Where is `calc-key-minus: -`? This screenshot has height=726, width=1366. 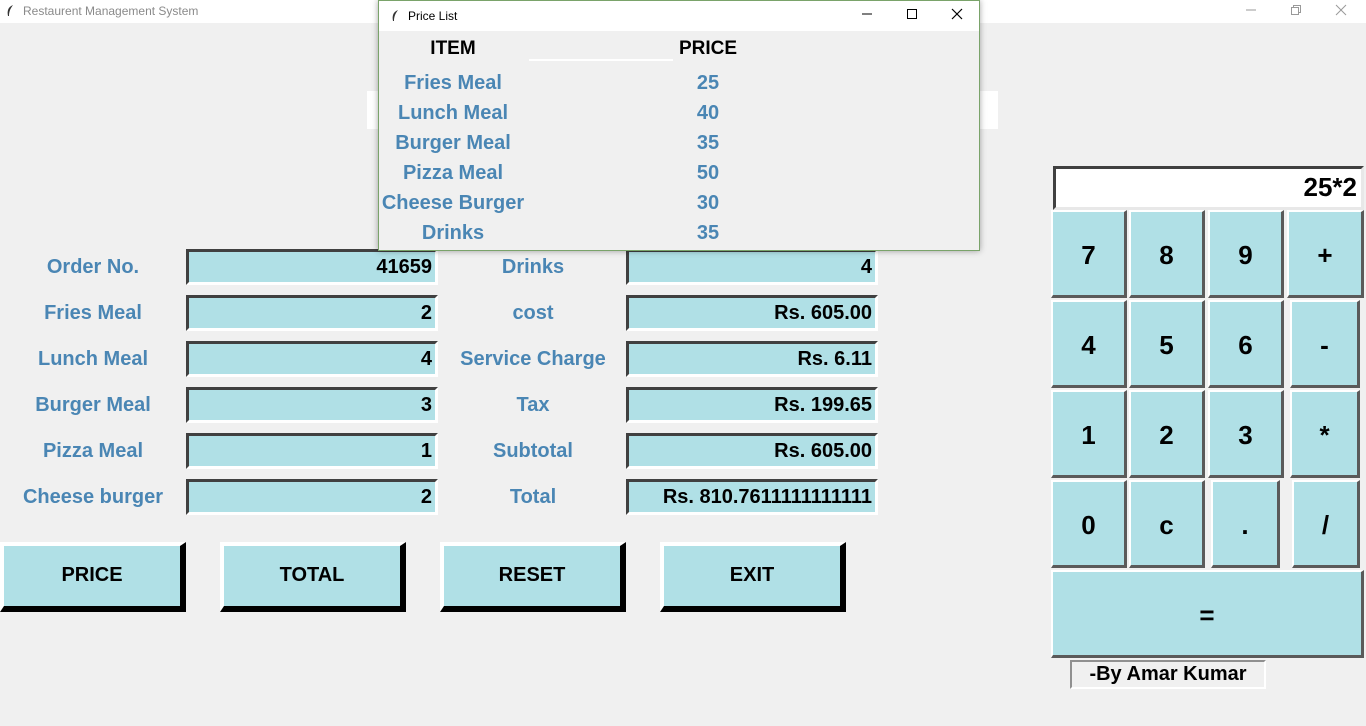 calc-key-minus: - is located at coordinates (1325, 344).